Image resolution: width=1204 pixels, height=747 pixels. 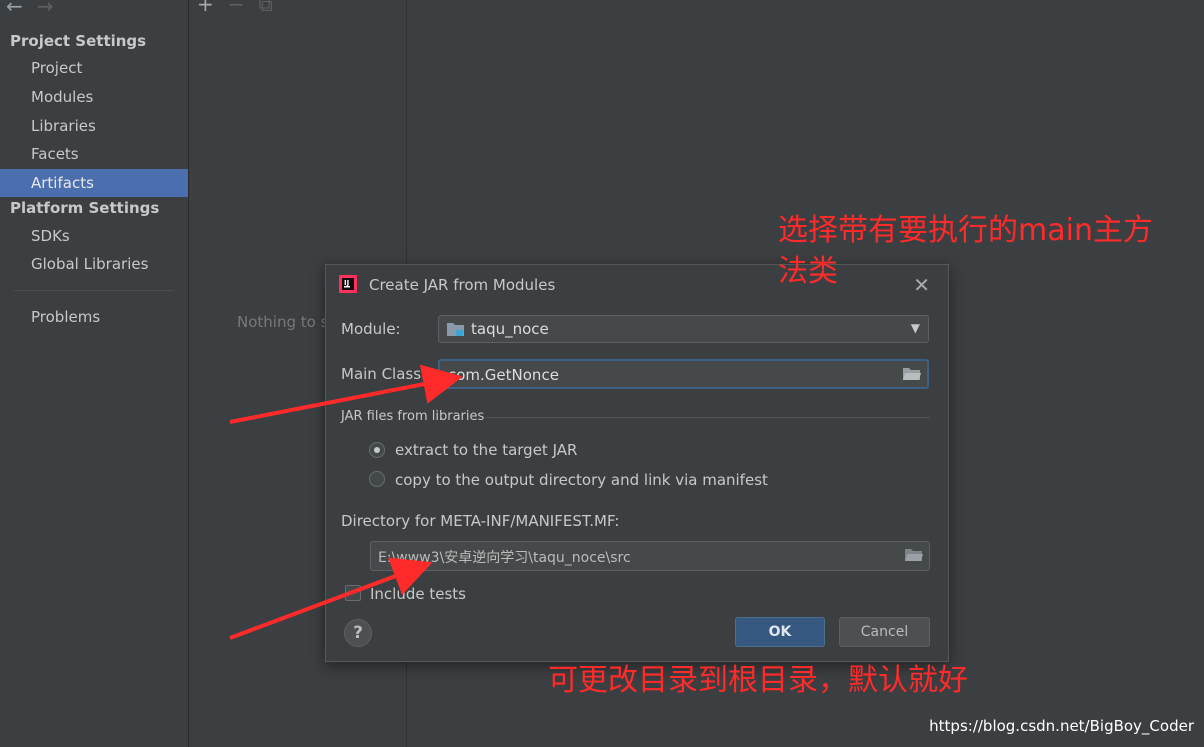 What do you see at coordinates (346, 394) in the screenshot?
I see `annotation-arrow-main-class` at bounding box center [346, 394].